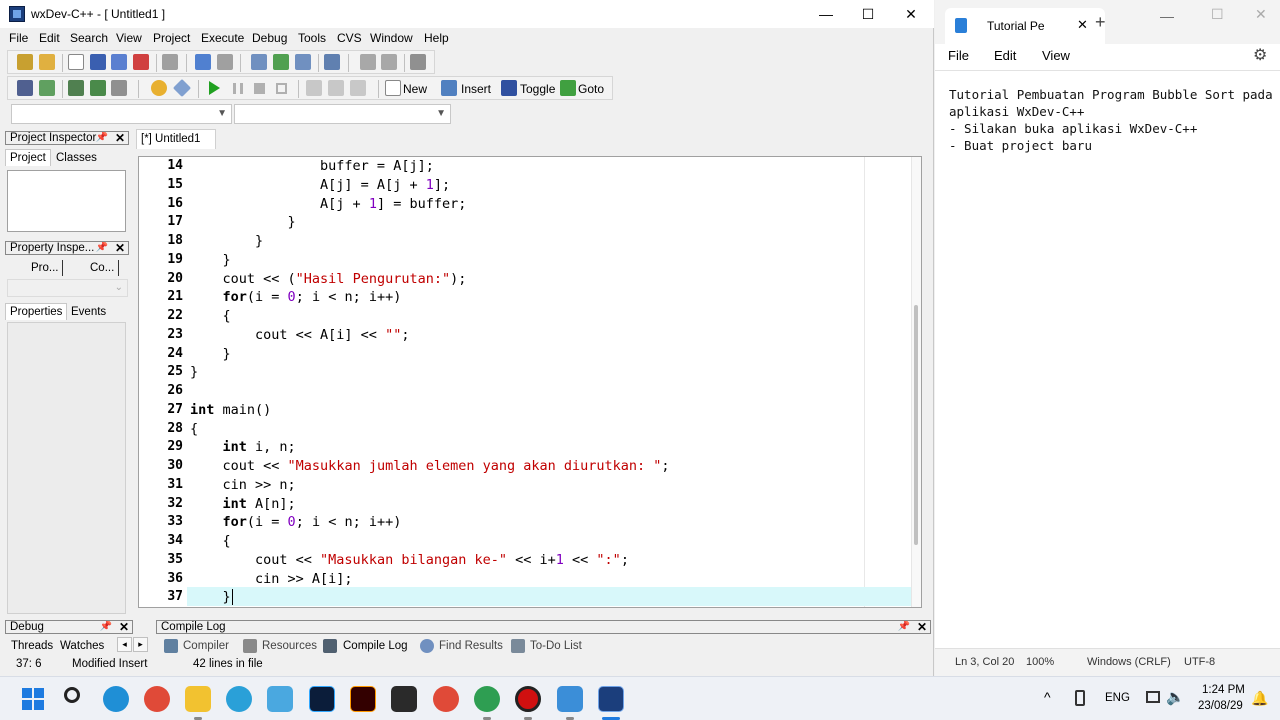 This screenshot has height=720, width=1280. What do you see at coordinates (214, 88) in the screenshot?
I see `run-debug-icon` at bounding box center [214, 88].